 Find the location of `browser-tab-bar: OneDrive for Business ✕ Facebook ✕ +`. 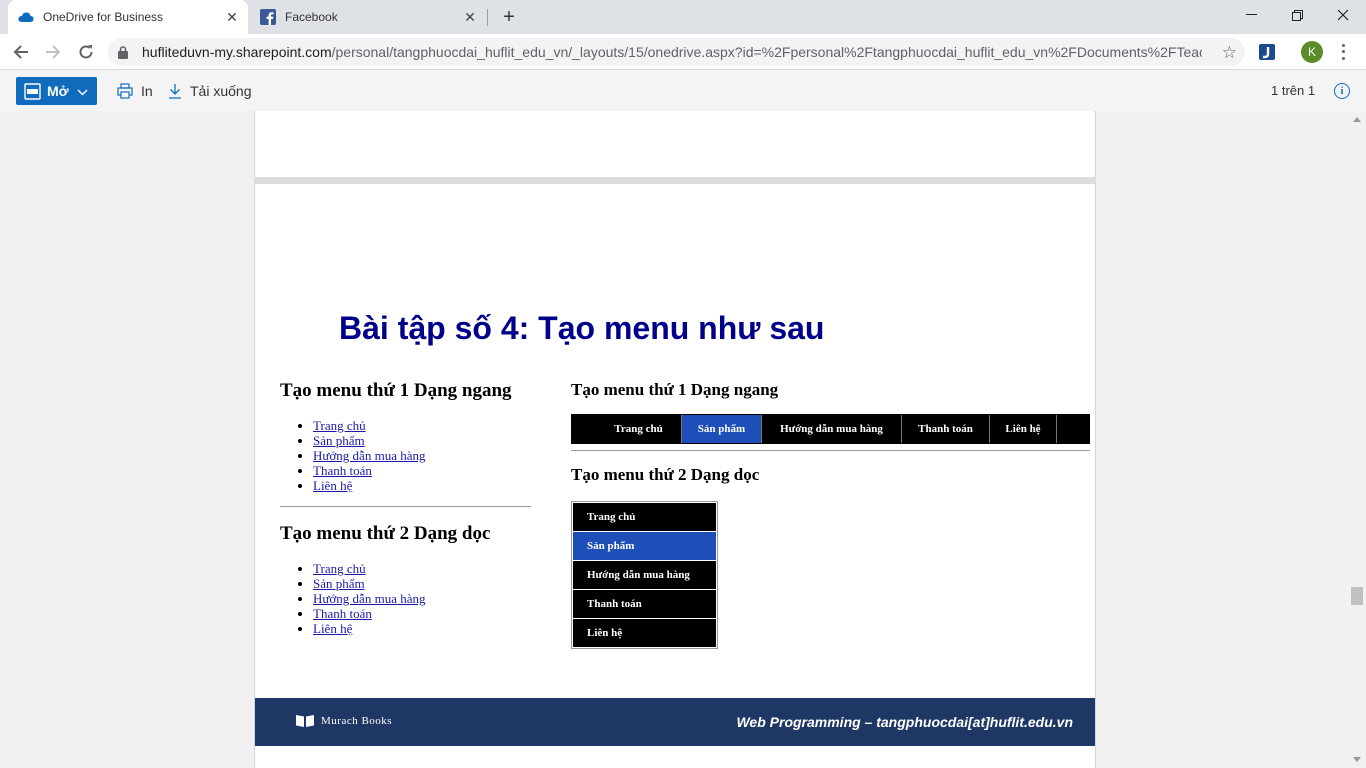

browser-tab-bar: OneDrive for Business ✕ Facebook ✕ + is located at coordinates (683, 17).